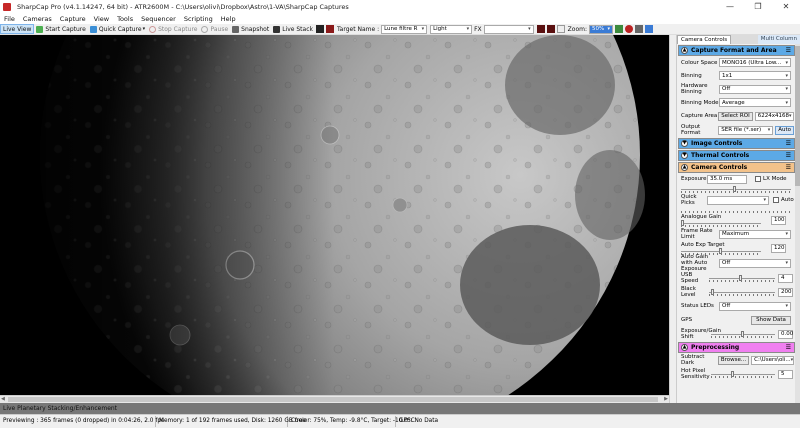  Describe the element at coordinates (755, 75) in the screenshot. I see `binning-select: 1x1 ▾` at that location.